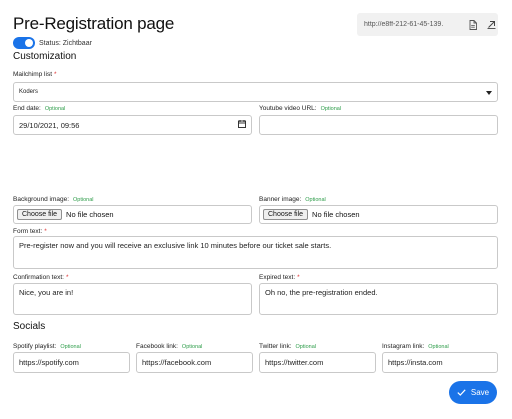 This screenshot has height=419, width=512. What do you see at coordinates (45, 56) in the screenshot?
I see `customization-title: Customization` at bounding box center [45, 56].